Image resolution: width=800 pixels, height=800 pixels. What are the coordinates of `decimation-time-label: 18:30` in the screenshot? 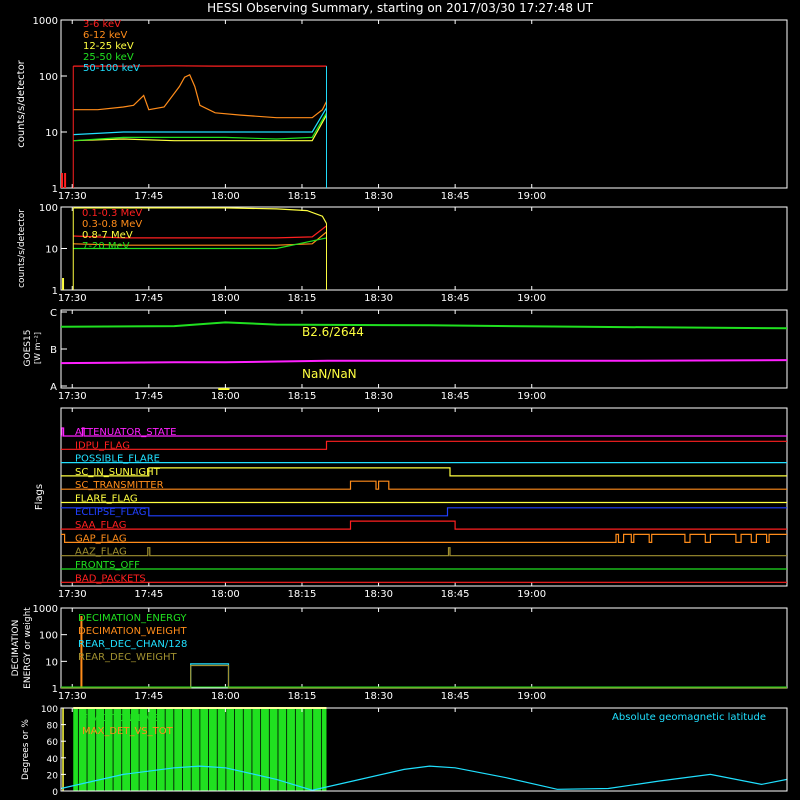 It's located at (378, 696).